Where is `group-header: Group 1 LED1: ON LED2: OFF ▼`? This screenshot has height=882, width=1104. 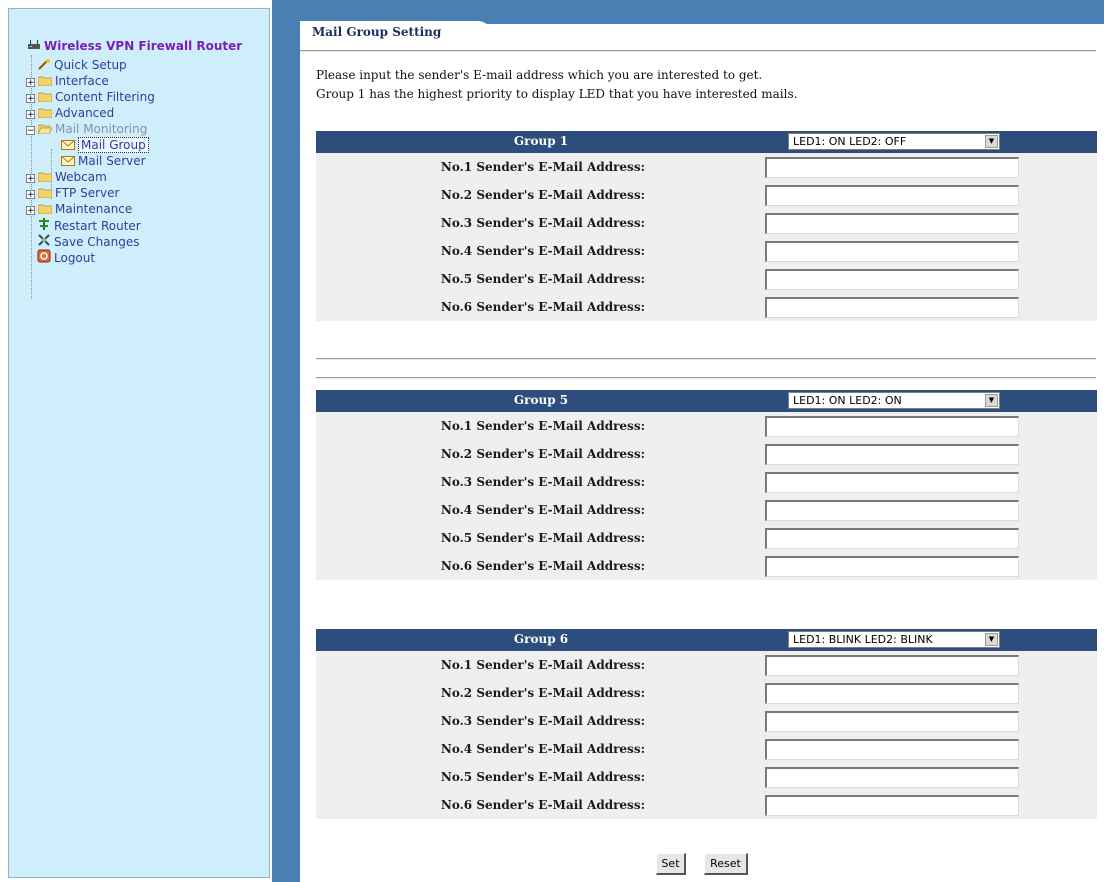 group-header: Group 1 LED1: ON LED2: OFF ▼ is located at coordinates (706, 142).